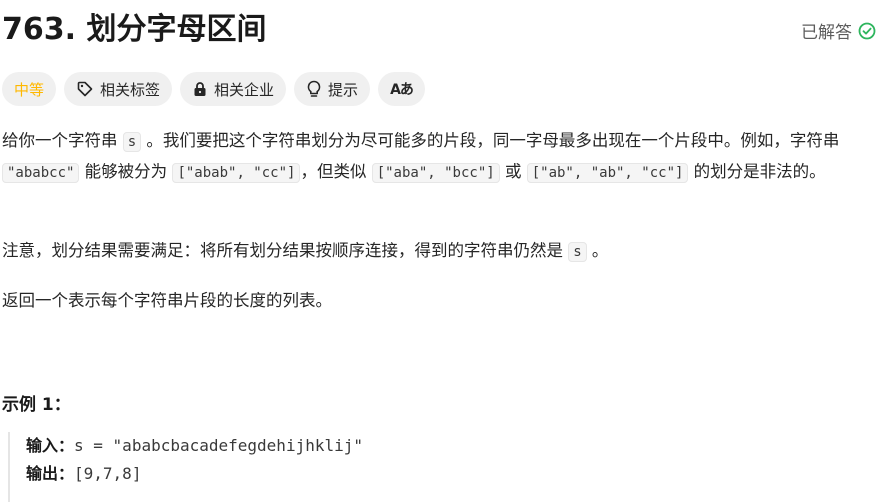 This screenshot has width=884, height=502. I want to click on example-input: 输入：s = "ababcbacadefegdehijhklij", so click(194, 446).